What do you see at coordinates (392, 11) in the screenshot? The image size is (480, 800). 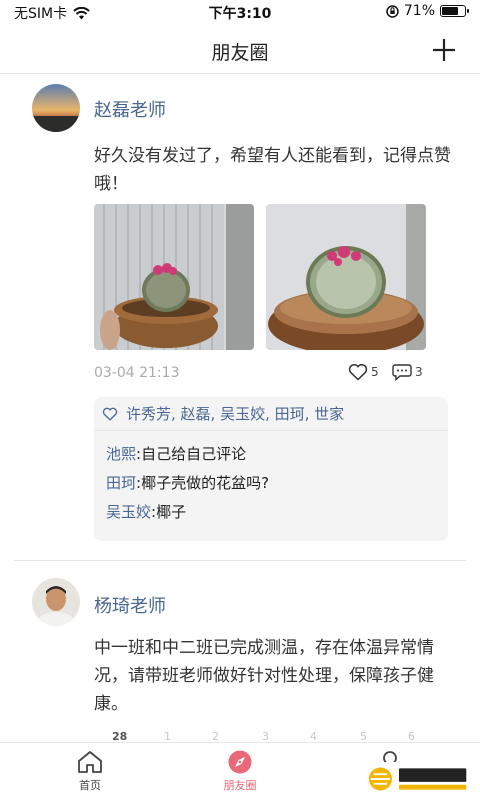 I see `rotation-lock-icon` at bounding box center [392, 11].